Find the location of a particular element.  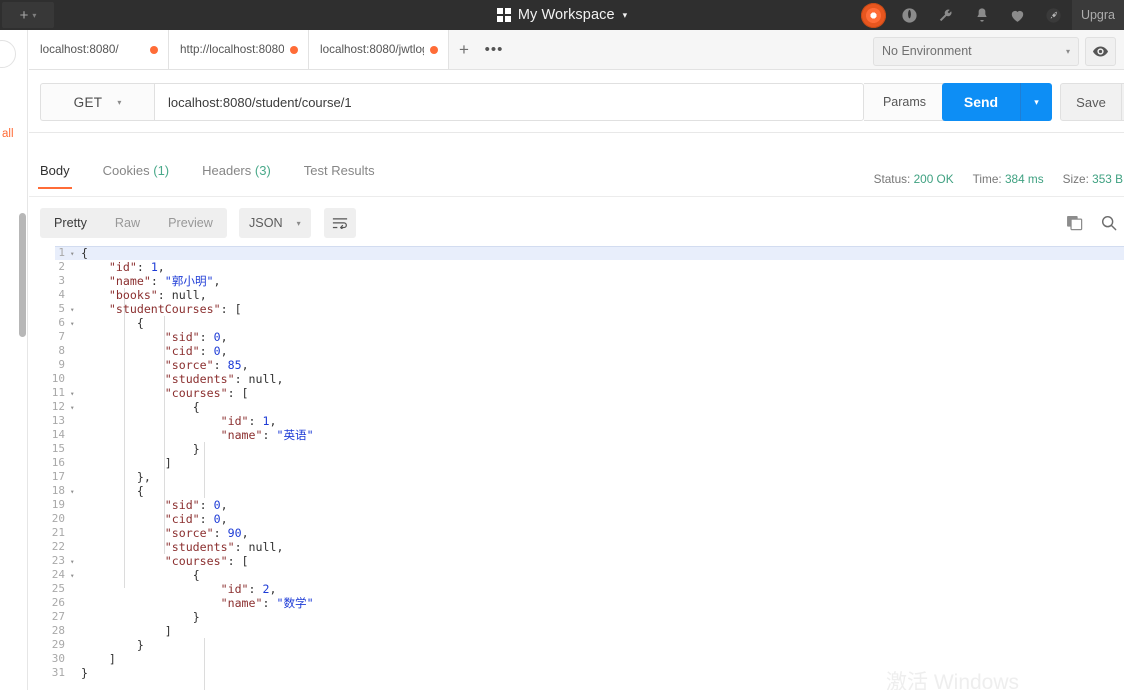

params-button: Params is located at coordinates (905, 102).